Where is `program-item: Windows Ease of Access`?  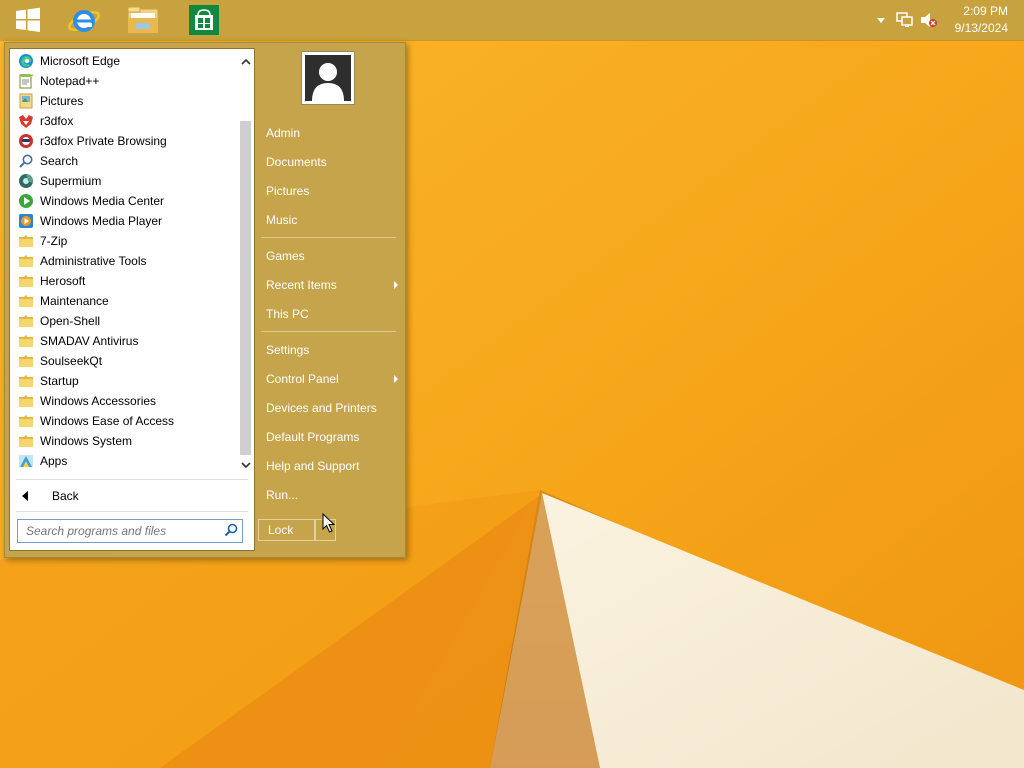
program-item: Windows Ease of Access is located at coordinates (123, 421).